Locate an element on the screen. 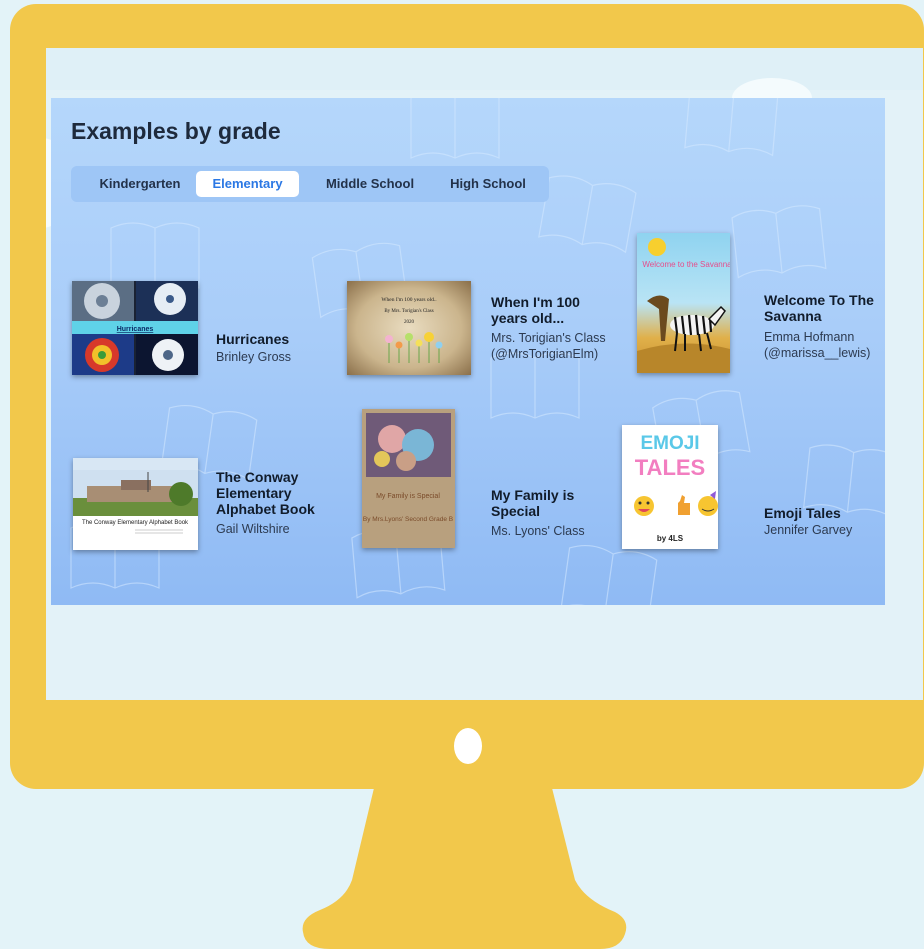 This screenshot has height=949, width=924. book-cover-hurricanes: Hurricanes is located at coordinates (135, 328).